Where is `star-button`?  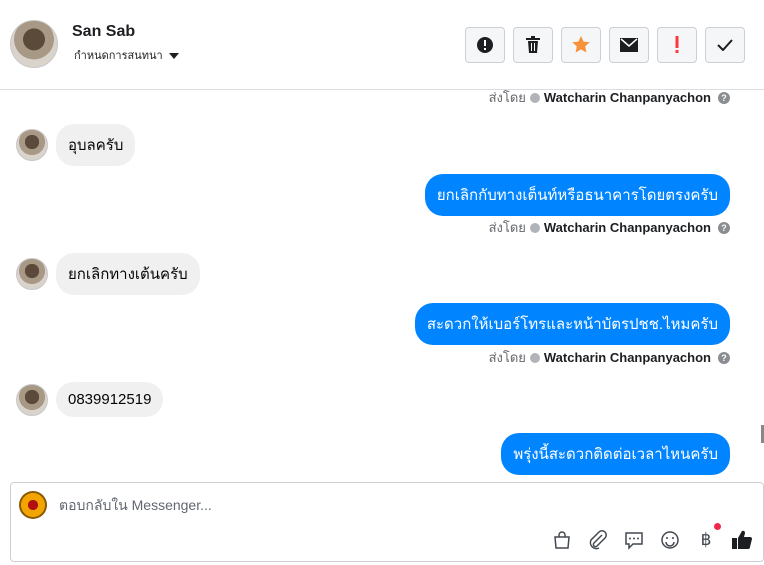
star-button is located at coordinates (581, 45).